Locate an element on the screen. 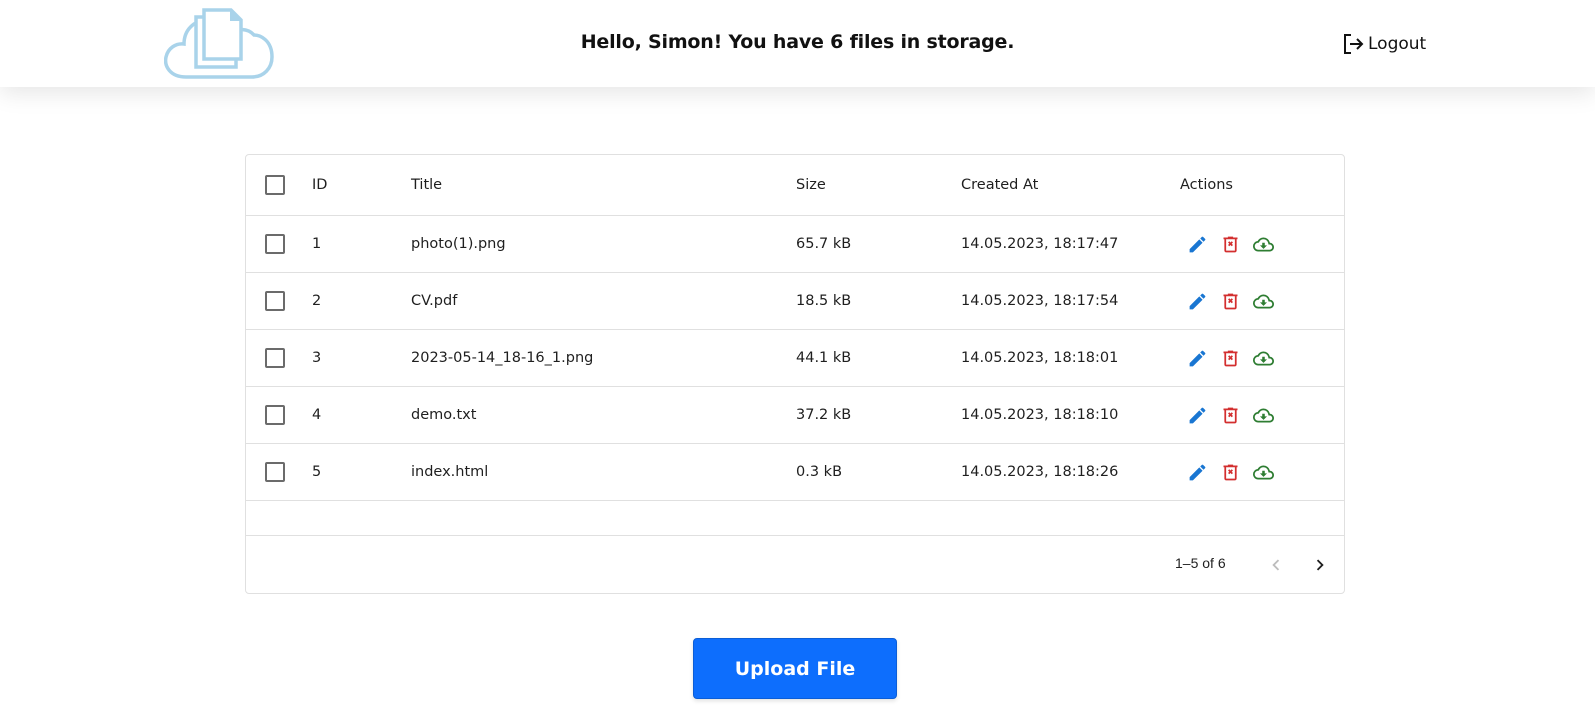 Image resolution: width=1595 pixels, height=717 pixels. cell-created-at: 14.05.2023, 18:18:26 is located at coordinates (1040, 472).